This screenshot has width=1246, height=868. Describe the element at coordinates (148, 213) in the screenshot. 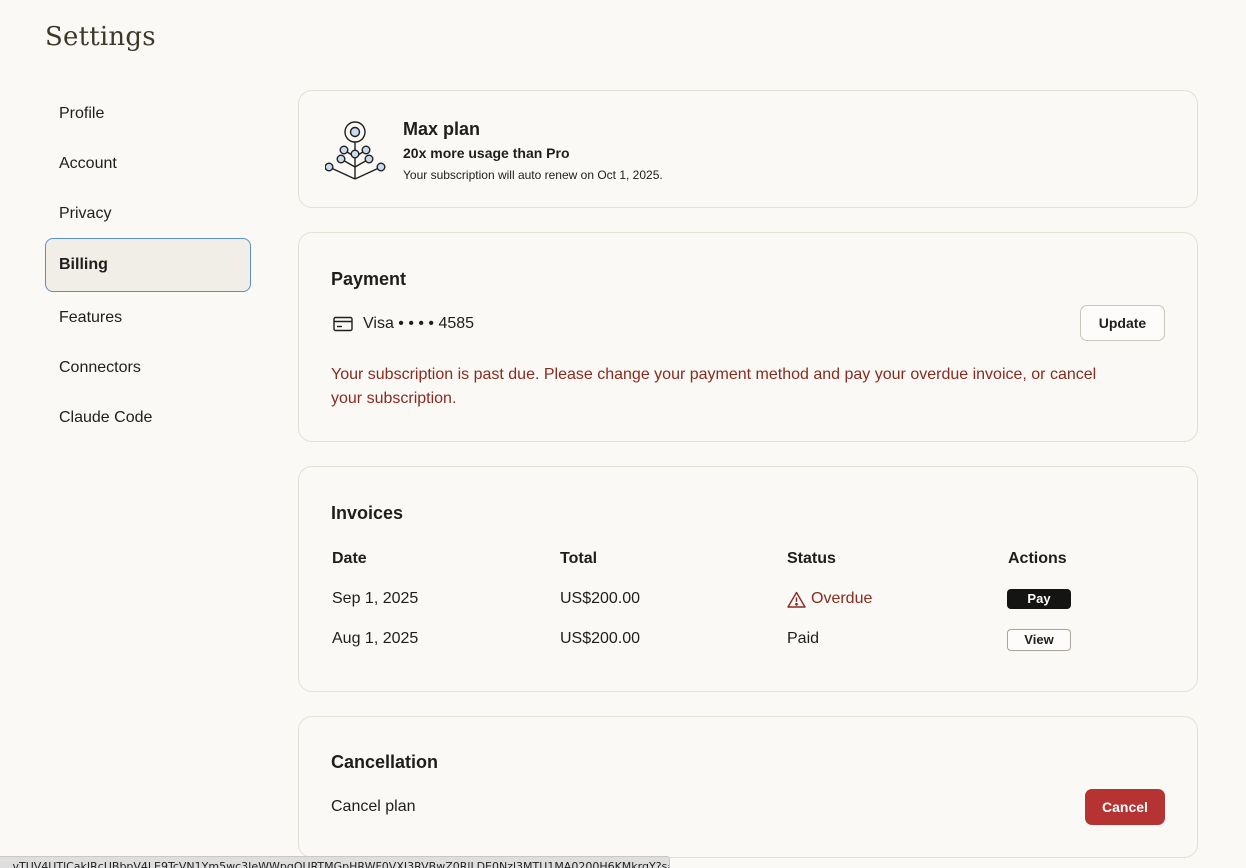

I see `sidebar-item-privacy: Privacy` at that location.